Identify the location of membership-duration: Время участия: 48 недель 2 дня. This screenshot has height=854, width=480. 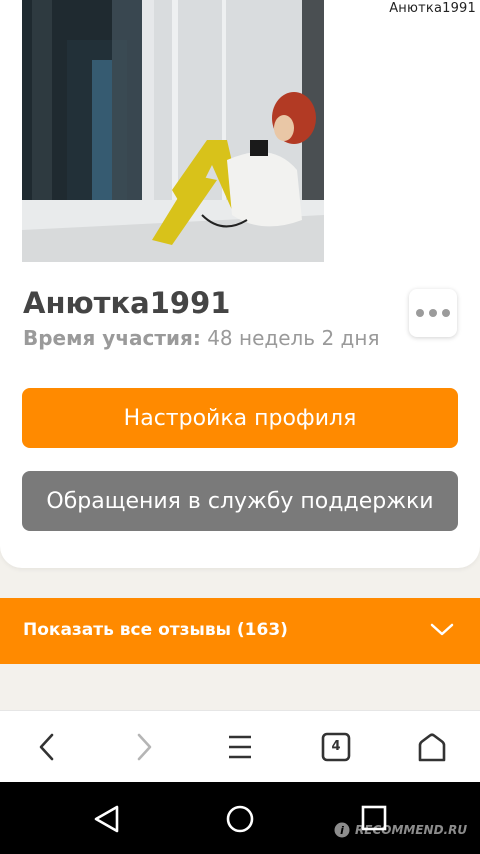
(201, 338).